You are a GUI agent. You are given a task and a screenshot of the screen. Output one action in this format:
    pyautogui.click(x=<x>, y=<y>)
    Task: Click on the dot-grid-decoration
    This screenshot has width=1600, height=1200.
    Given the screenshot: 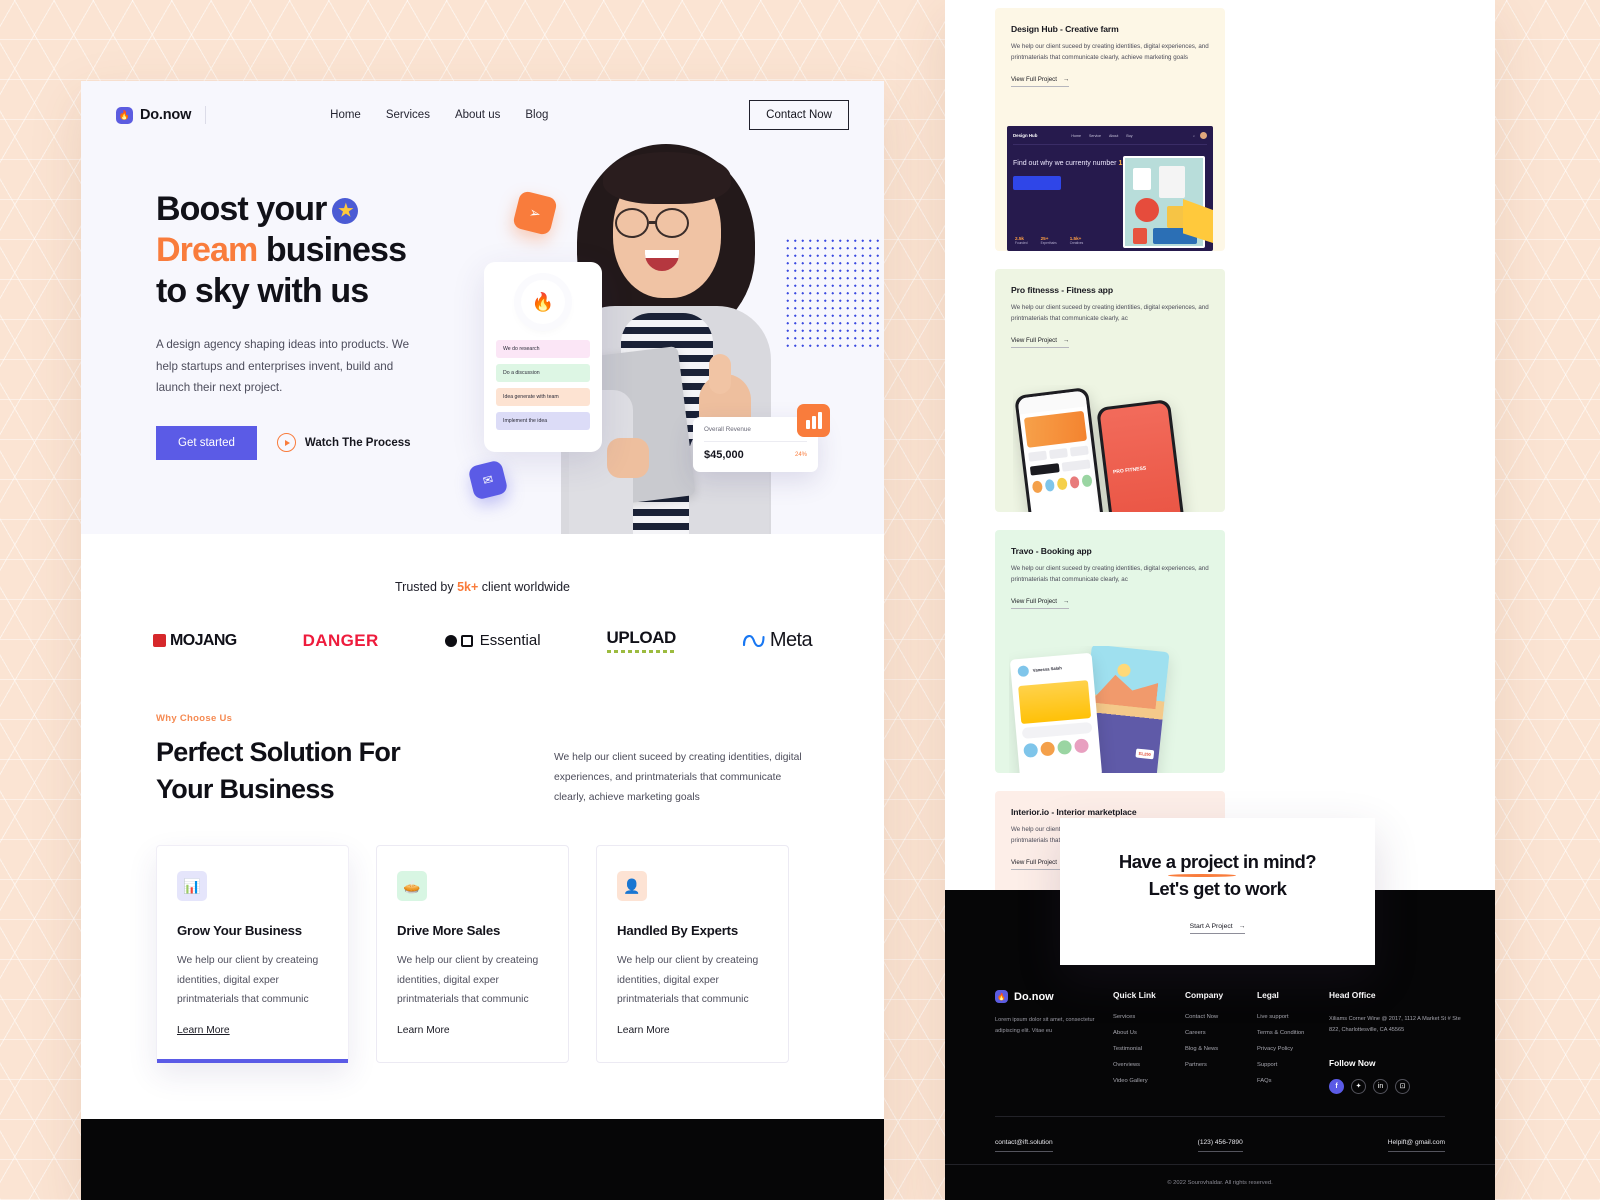 What is the action you would take?
    pyautogui.click(x=834, y=294)
    